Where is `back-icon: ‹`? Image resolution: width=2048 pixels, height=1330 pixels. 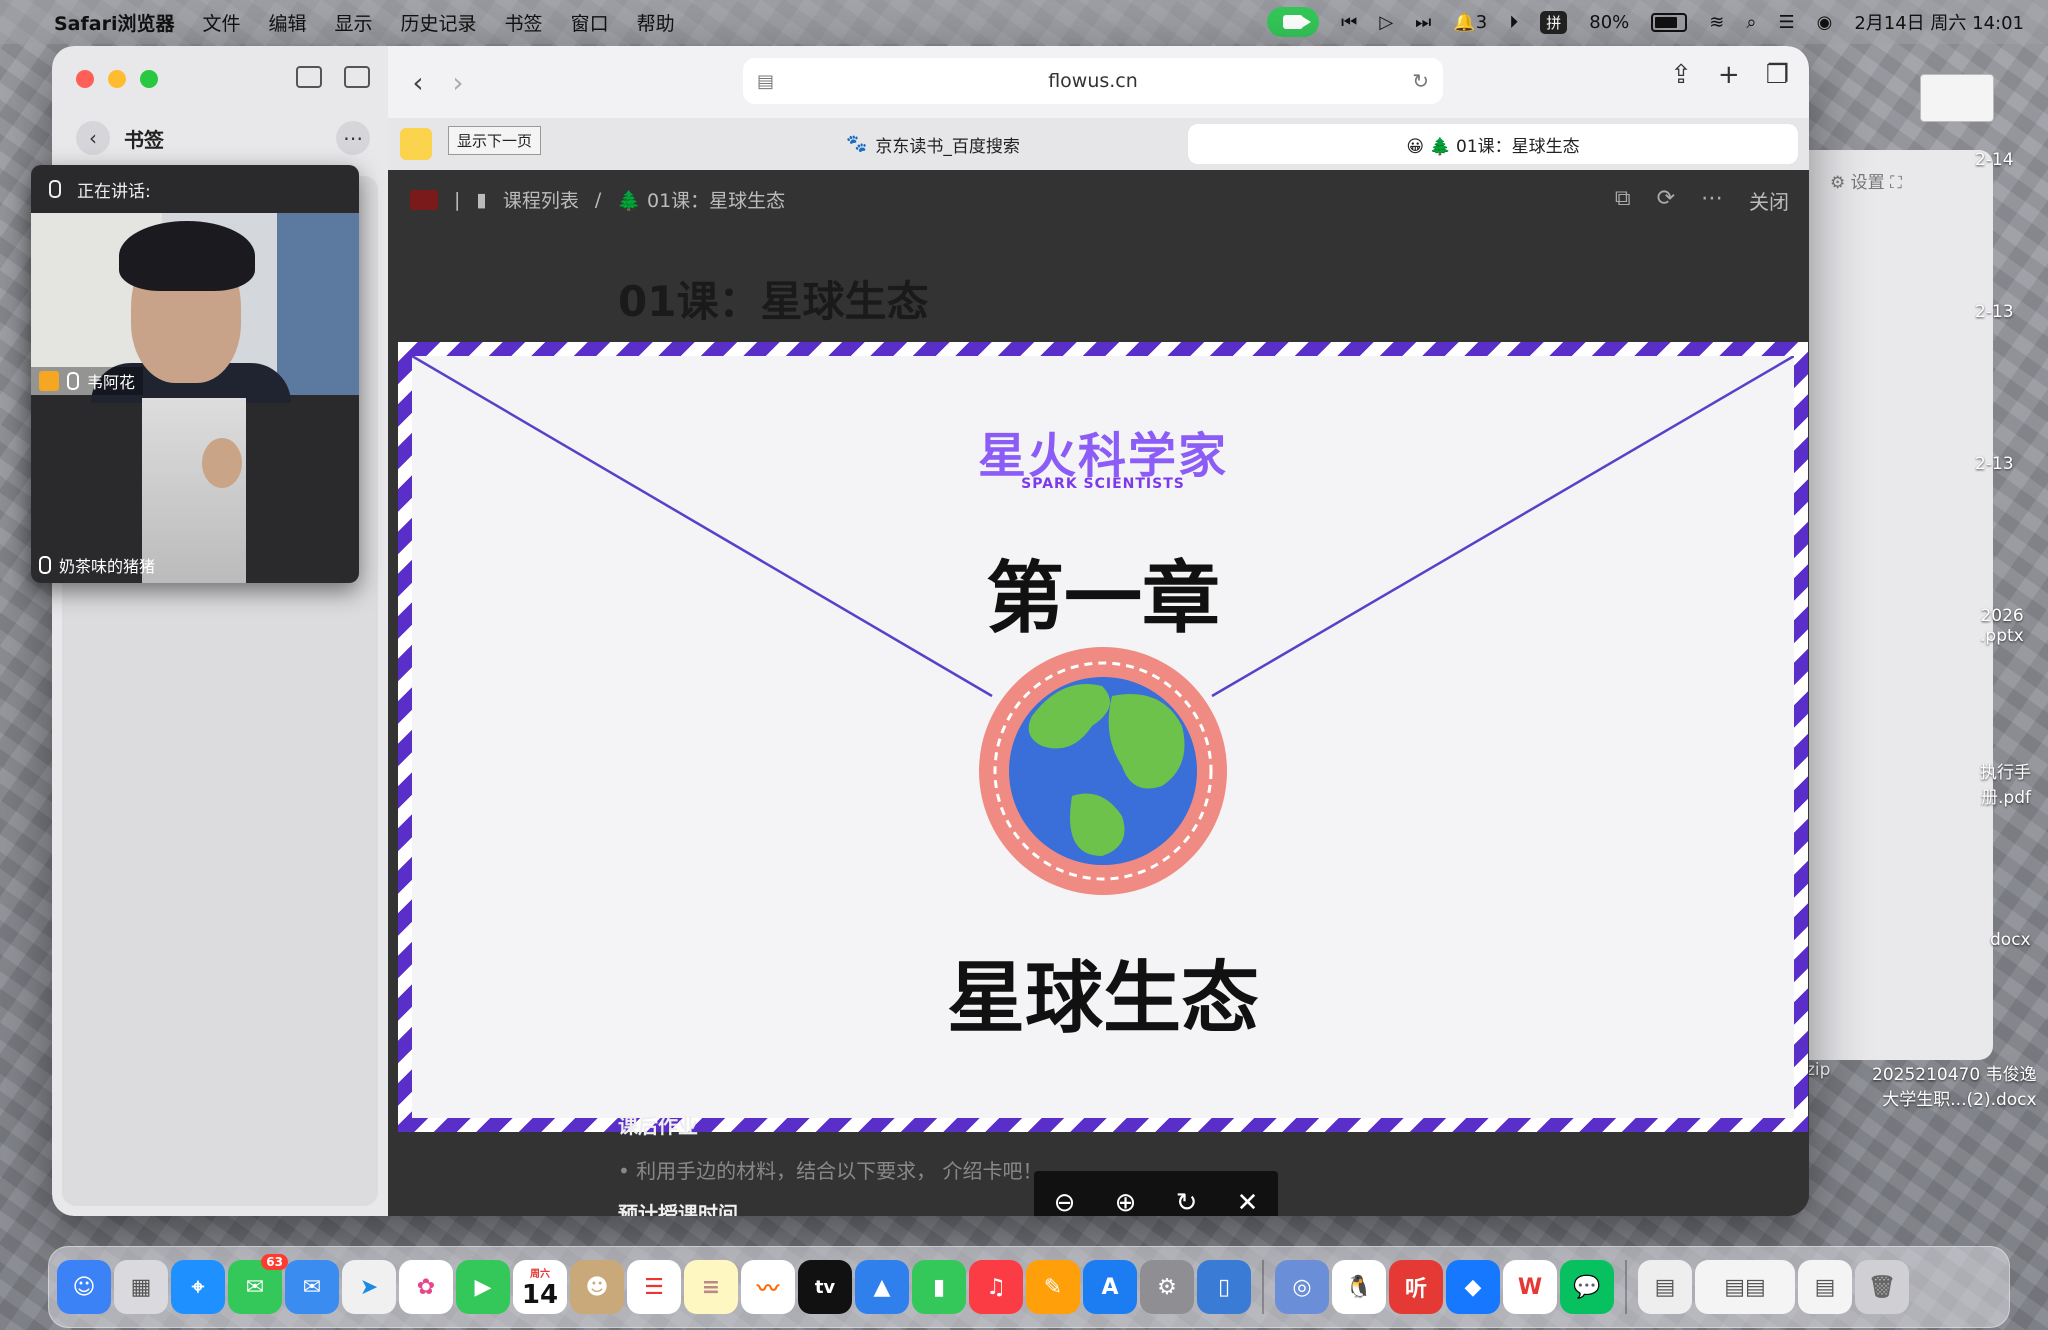
back-icon: ‹ is located at coordinates (418, 82).